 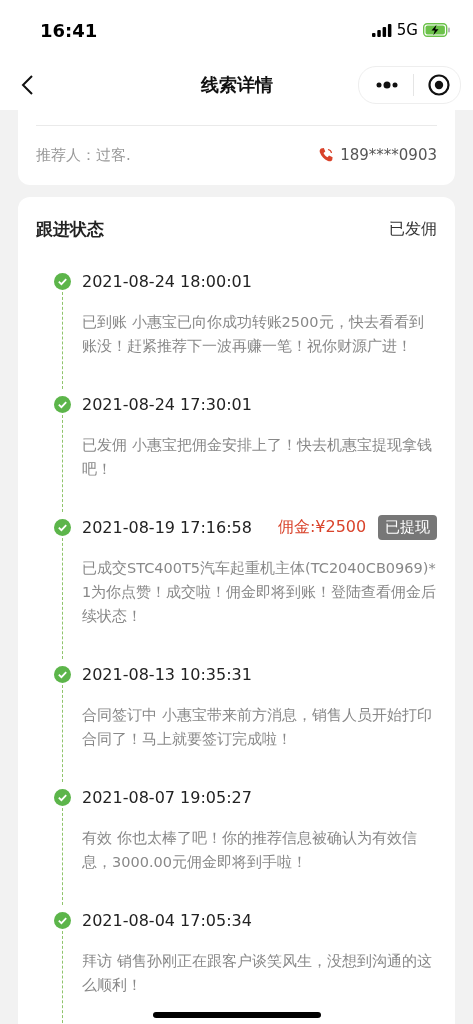 I want to click on event-time: 2021-08-19 17:16:58, so click(x=167, y=527).